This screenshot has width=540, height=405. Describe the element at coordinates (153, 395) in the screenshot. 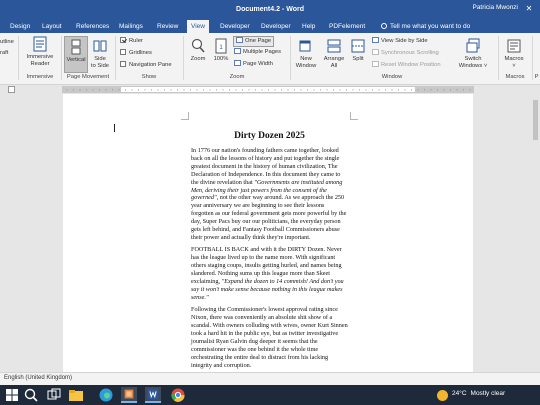

I see `word-icon` at that location.